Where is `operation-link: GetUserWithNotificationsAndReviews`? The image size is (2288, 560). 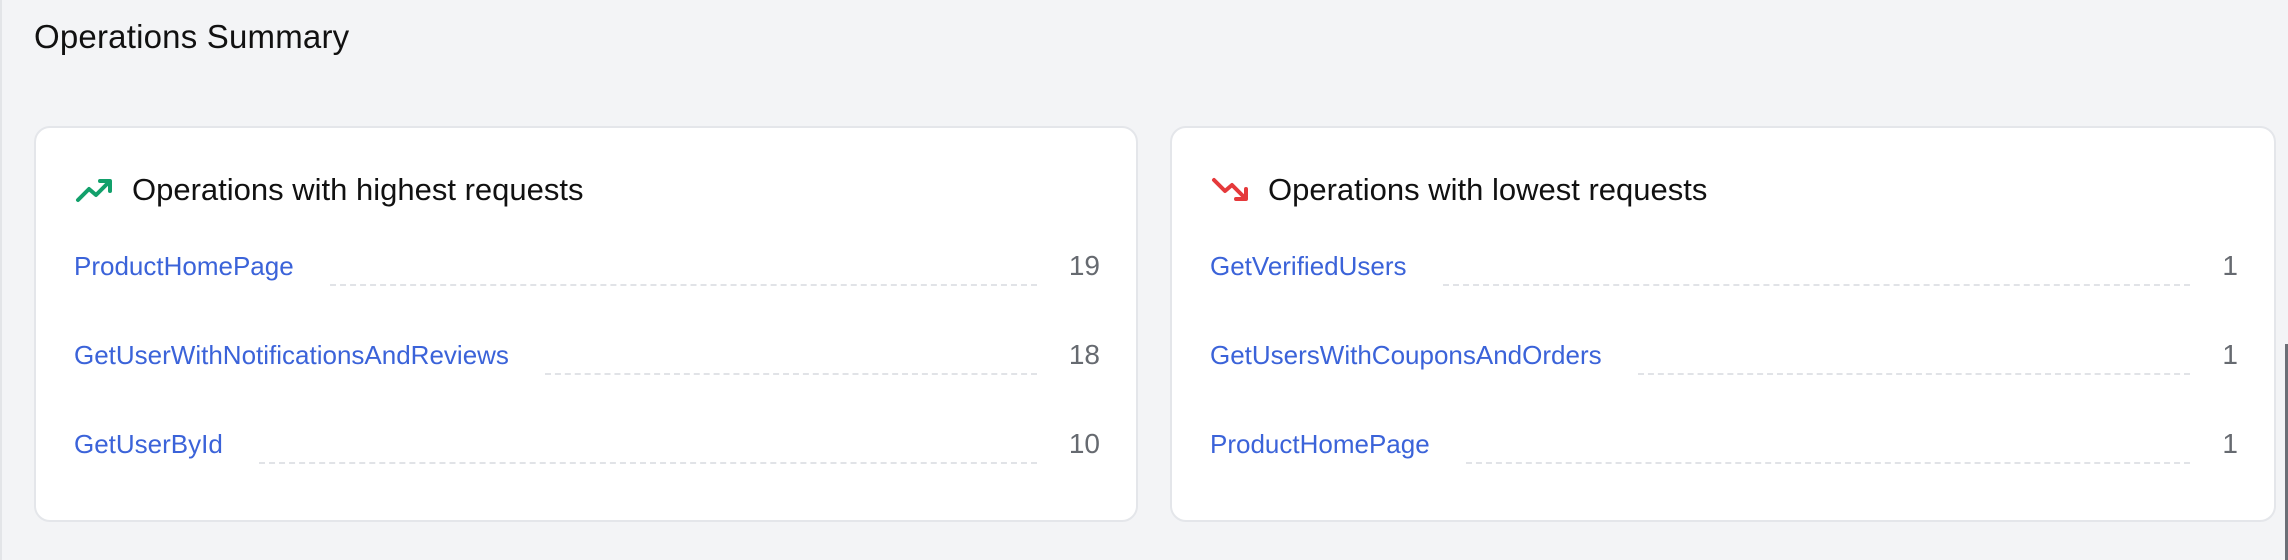 operation-link: GetUserWithNotificationsAndReviews is located at coordinates (291, 355).